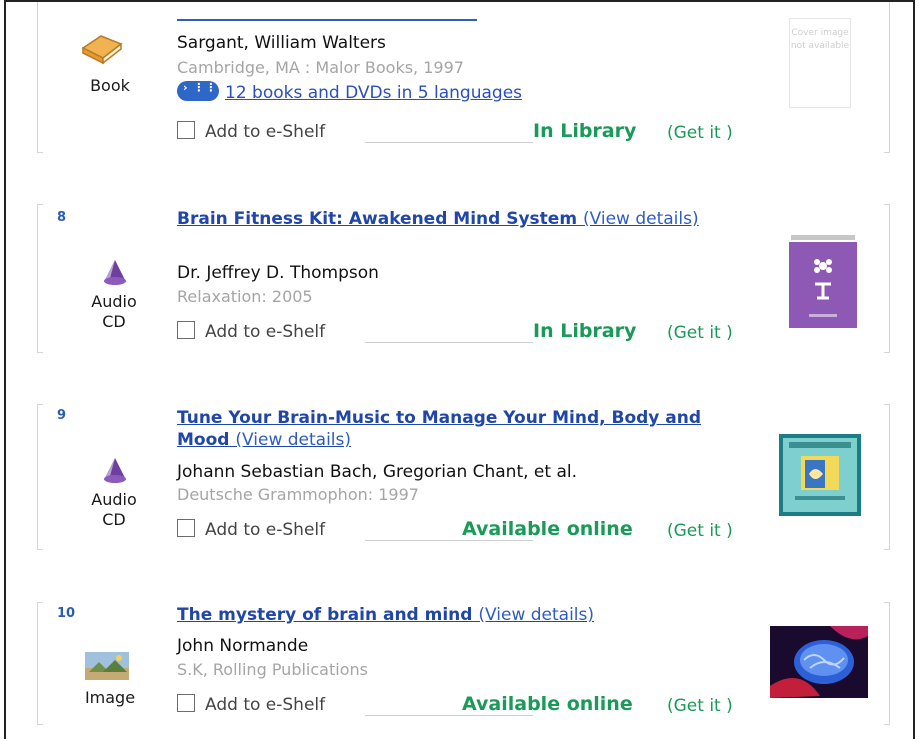 The image size is (919, 741). Describe the element at coordinates (62, 415) in the screenshot. I see `record-number: 9` at that location.